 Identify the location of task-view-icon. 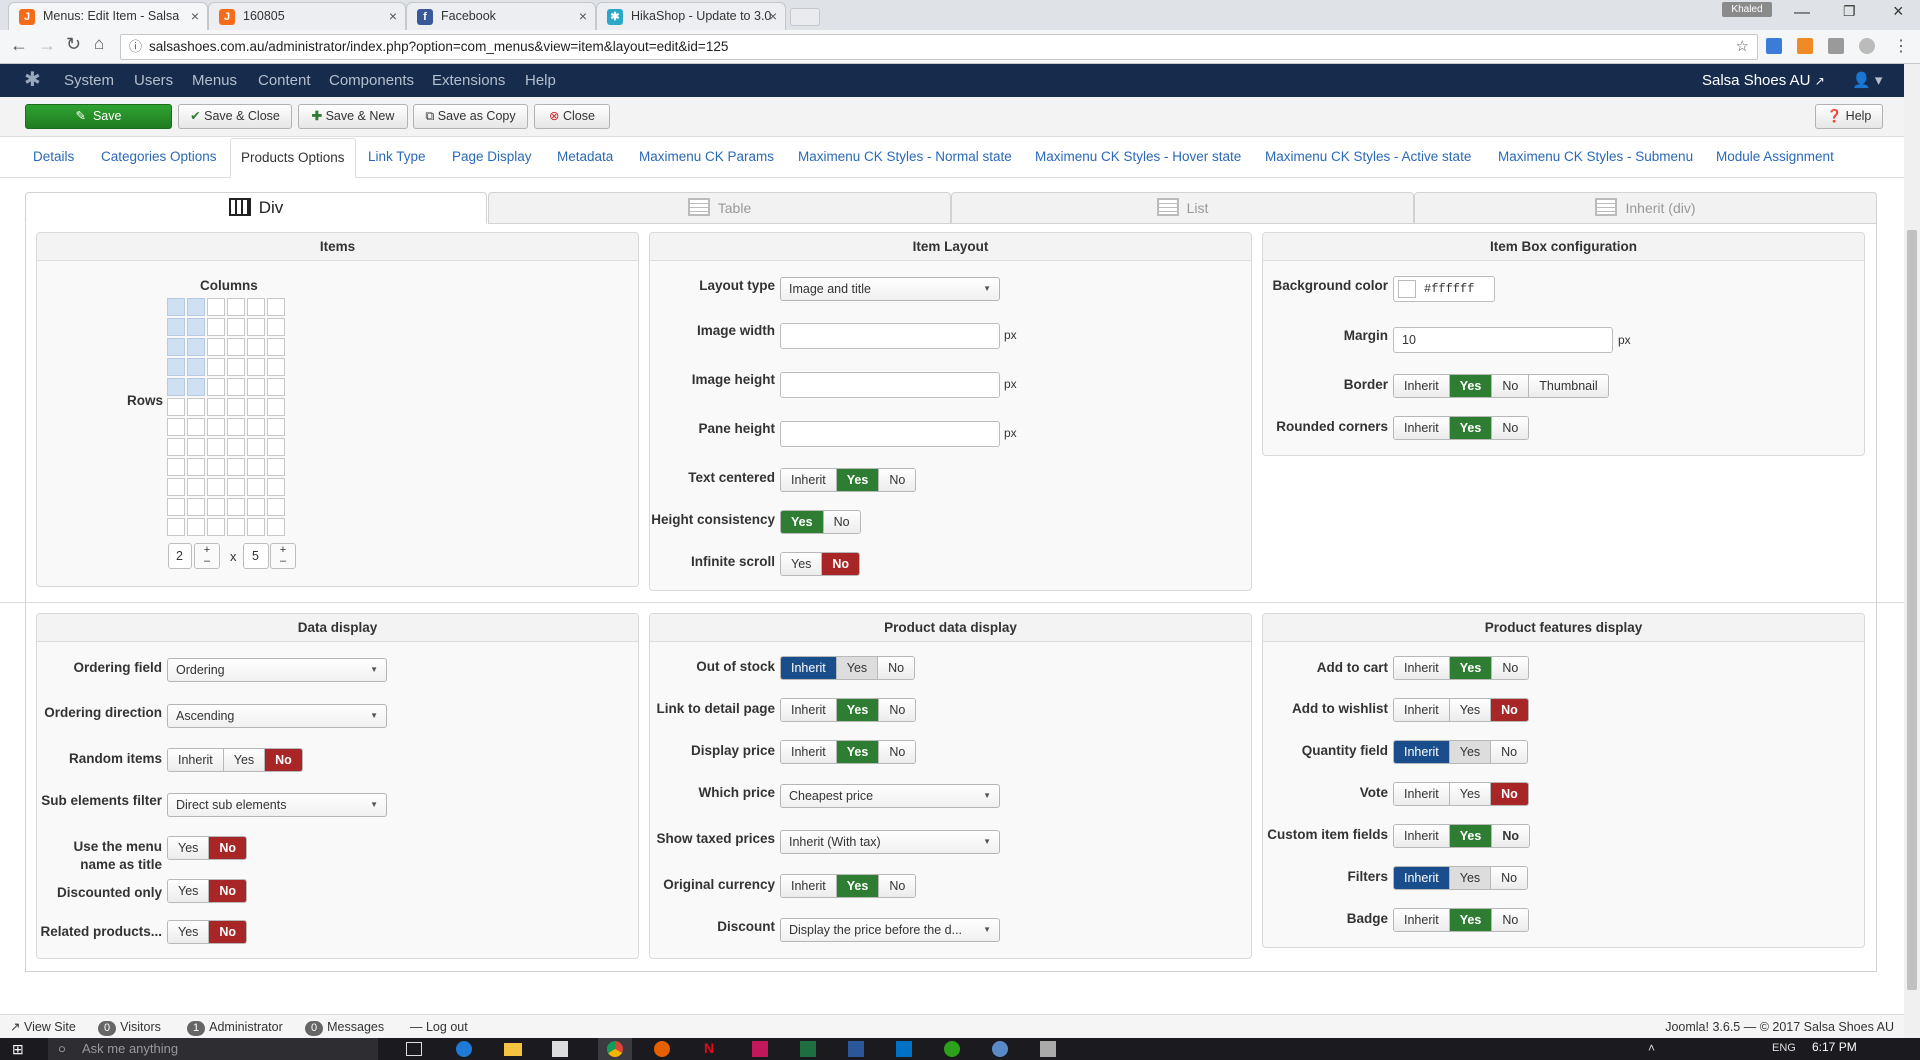
(414, 1049).